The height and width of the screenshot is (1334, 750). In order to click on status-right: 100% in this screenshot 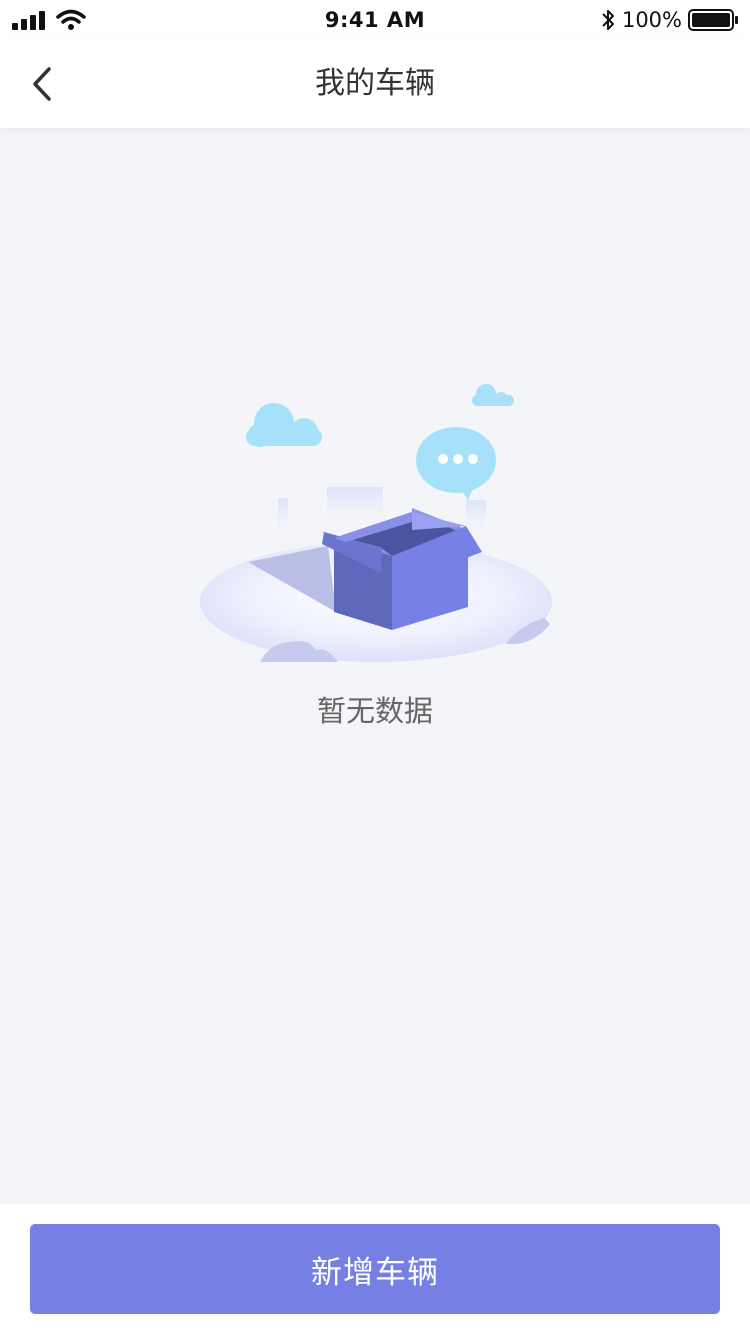, I will do `click(670, 20)`.